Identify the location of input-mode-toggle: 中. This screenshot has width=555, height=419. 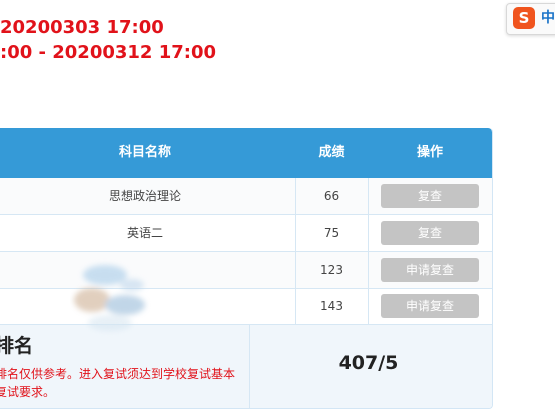
(548, 18).